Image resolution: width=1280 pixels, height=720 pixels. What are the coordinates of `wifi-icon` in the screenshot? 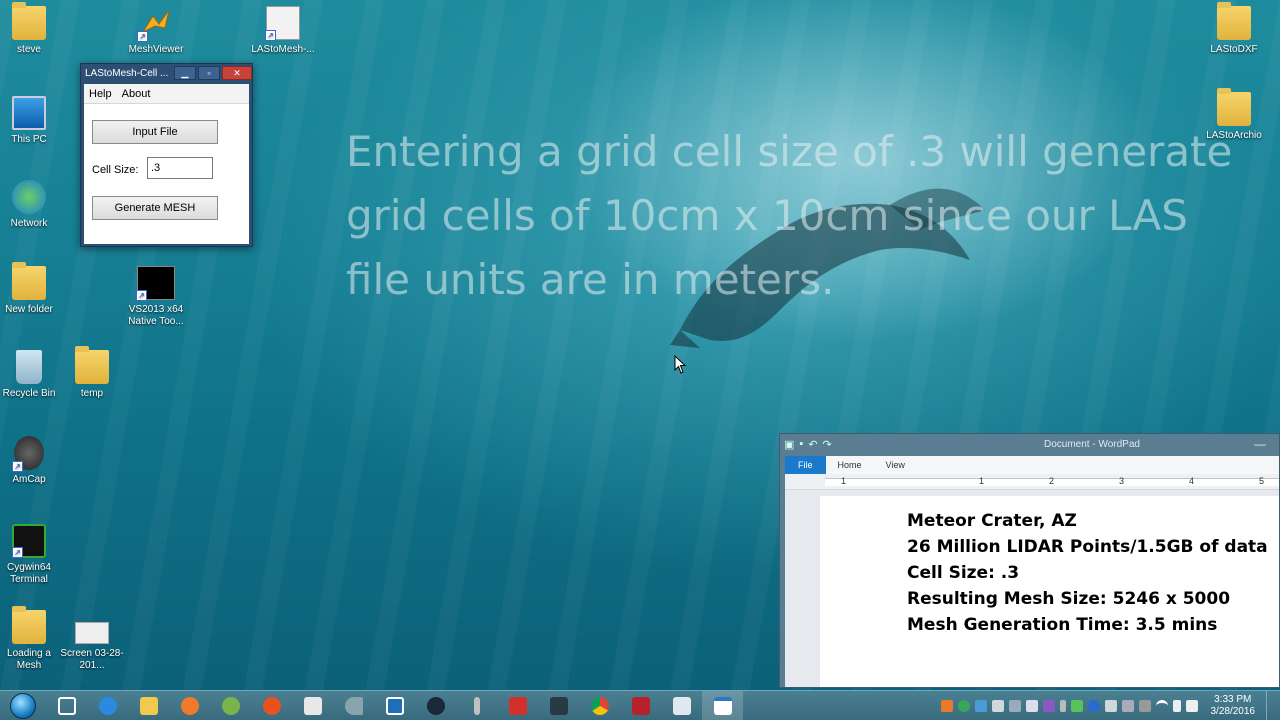 It's located at (1161, 705).